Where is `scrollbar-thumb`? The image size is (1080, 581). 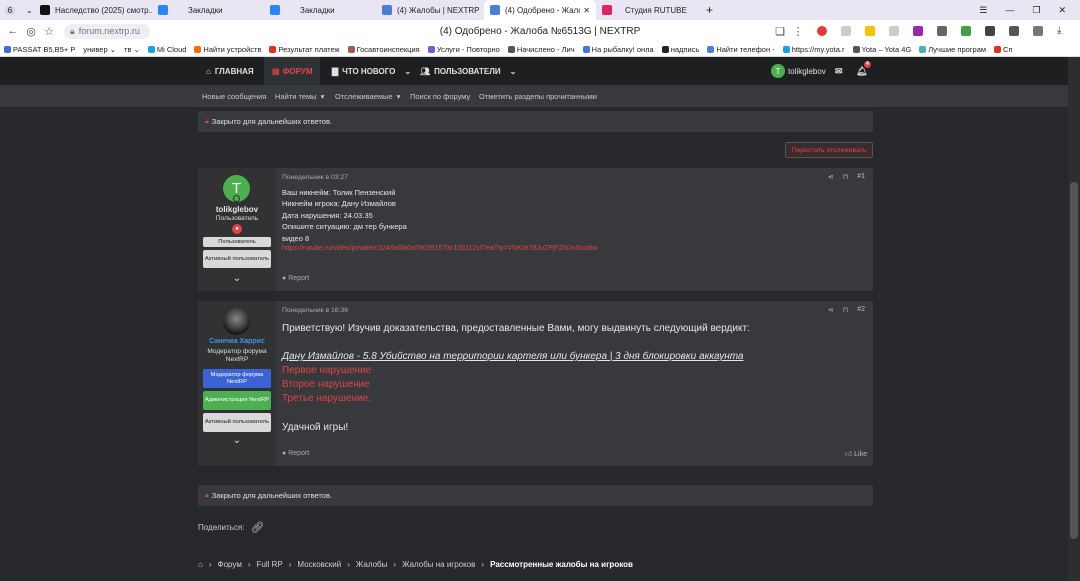
scrollbar-thumb is located at coordinates (1074, 360).